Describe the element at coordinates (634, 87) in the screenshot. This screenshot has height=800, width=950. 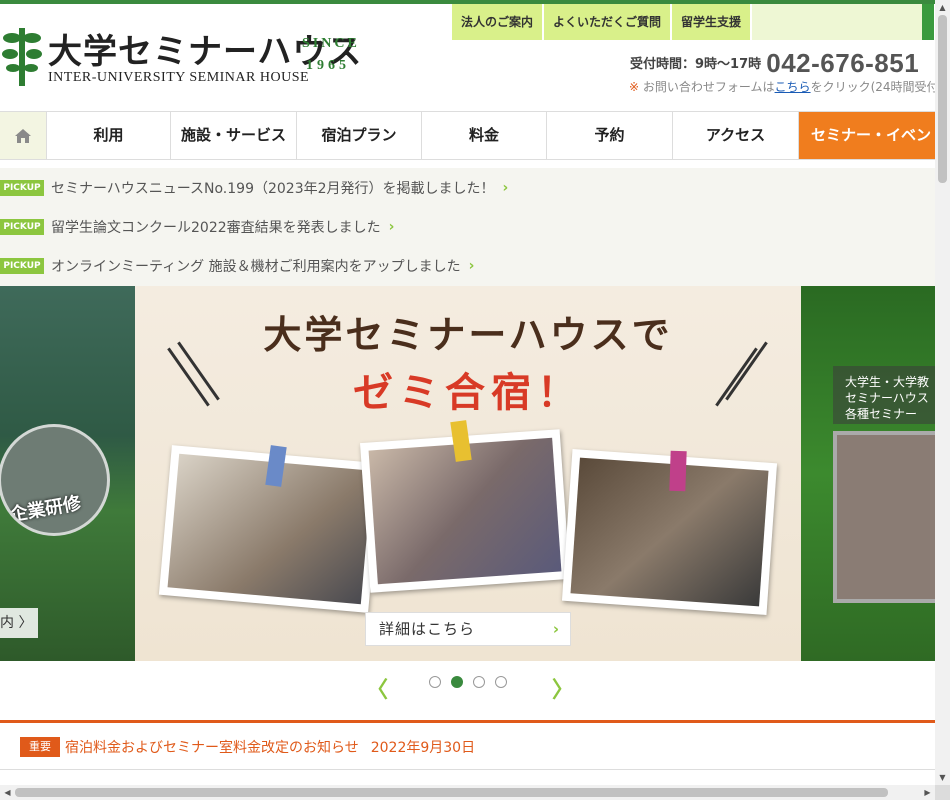
I see `note-mark: ※` at that location.